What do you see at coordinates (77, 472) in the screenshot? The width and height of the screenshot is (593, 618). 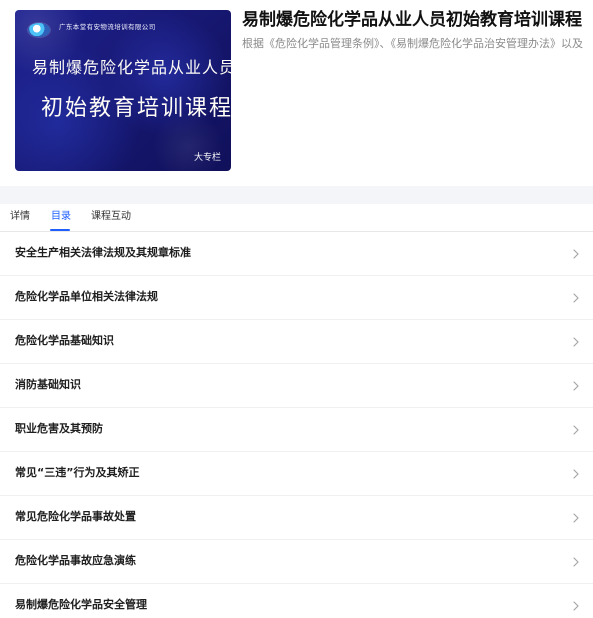 I see `catalog-item-label: 常见“三违”行为及其矫正` at bounding box center [77, 472].